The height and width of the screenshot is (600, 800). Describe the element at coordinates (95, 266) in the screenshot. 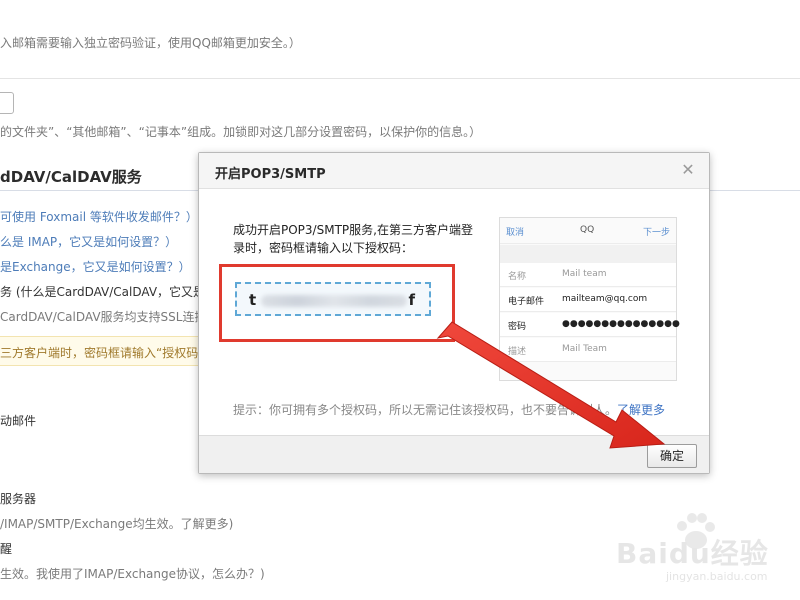

I see `exchange-help-link: 是Exchange，它又是如何设置？）` at that location.